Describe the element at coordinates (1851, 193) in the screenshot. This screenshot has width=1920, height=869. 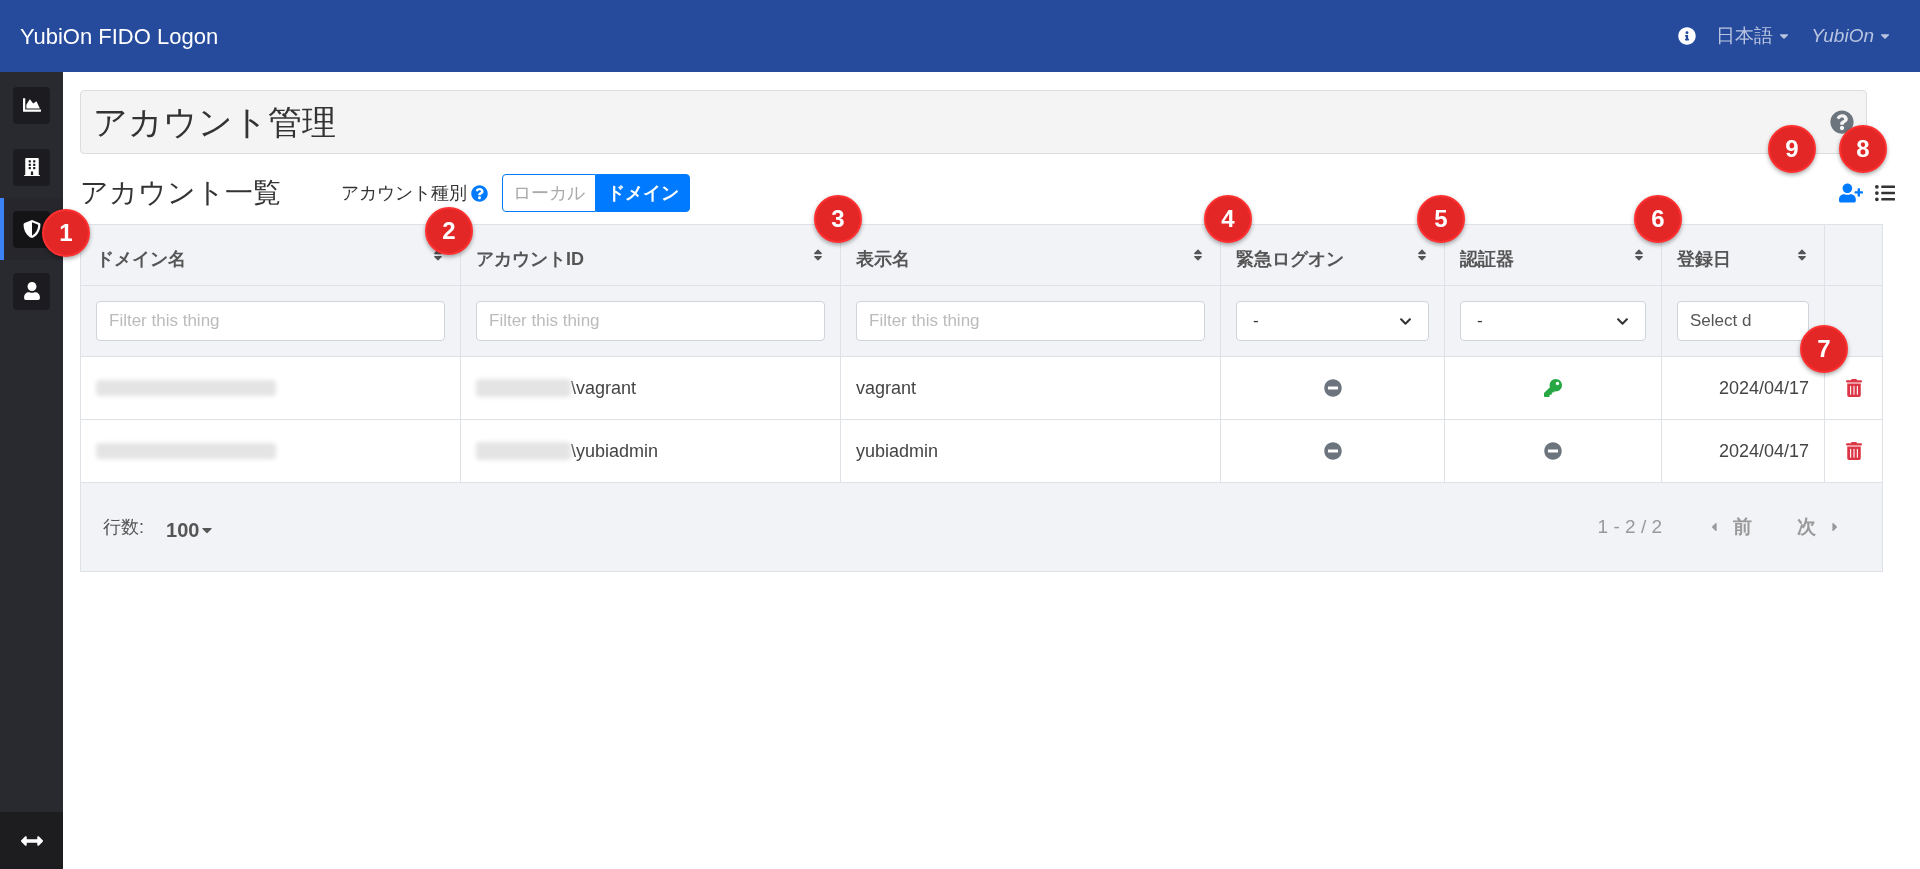
I see `add-user-icon` at that location.